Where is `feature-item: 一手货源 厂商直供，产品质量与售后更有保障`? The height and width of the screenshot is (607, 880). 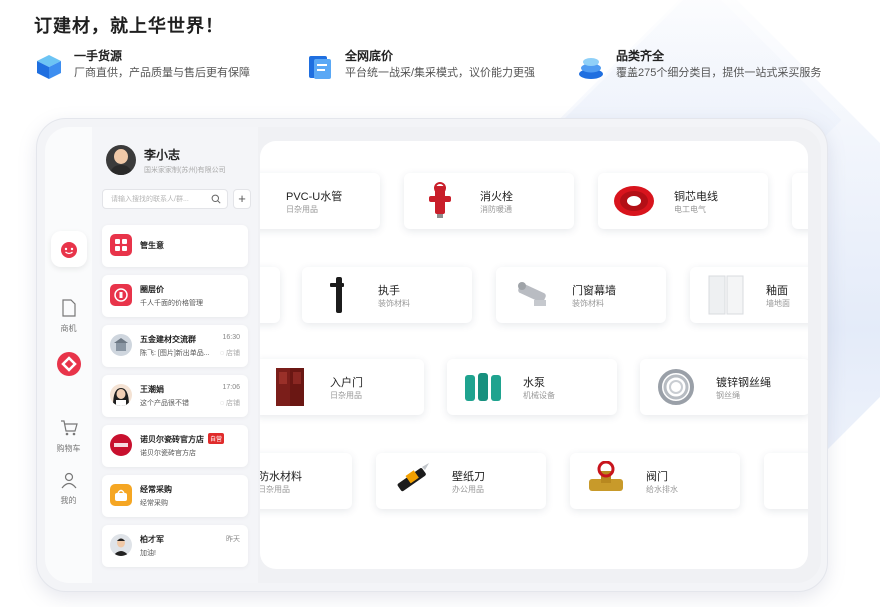
feature-item: 一手货源 厂商直供，产品质量与售后更有保障 is located at coordinates (142, 65).